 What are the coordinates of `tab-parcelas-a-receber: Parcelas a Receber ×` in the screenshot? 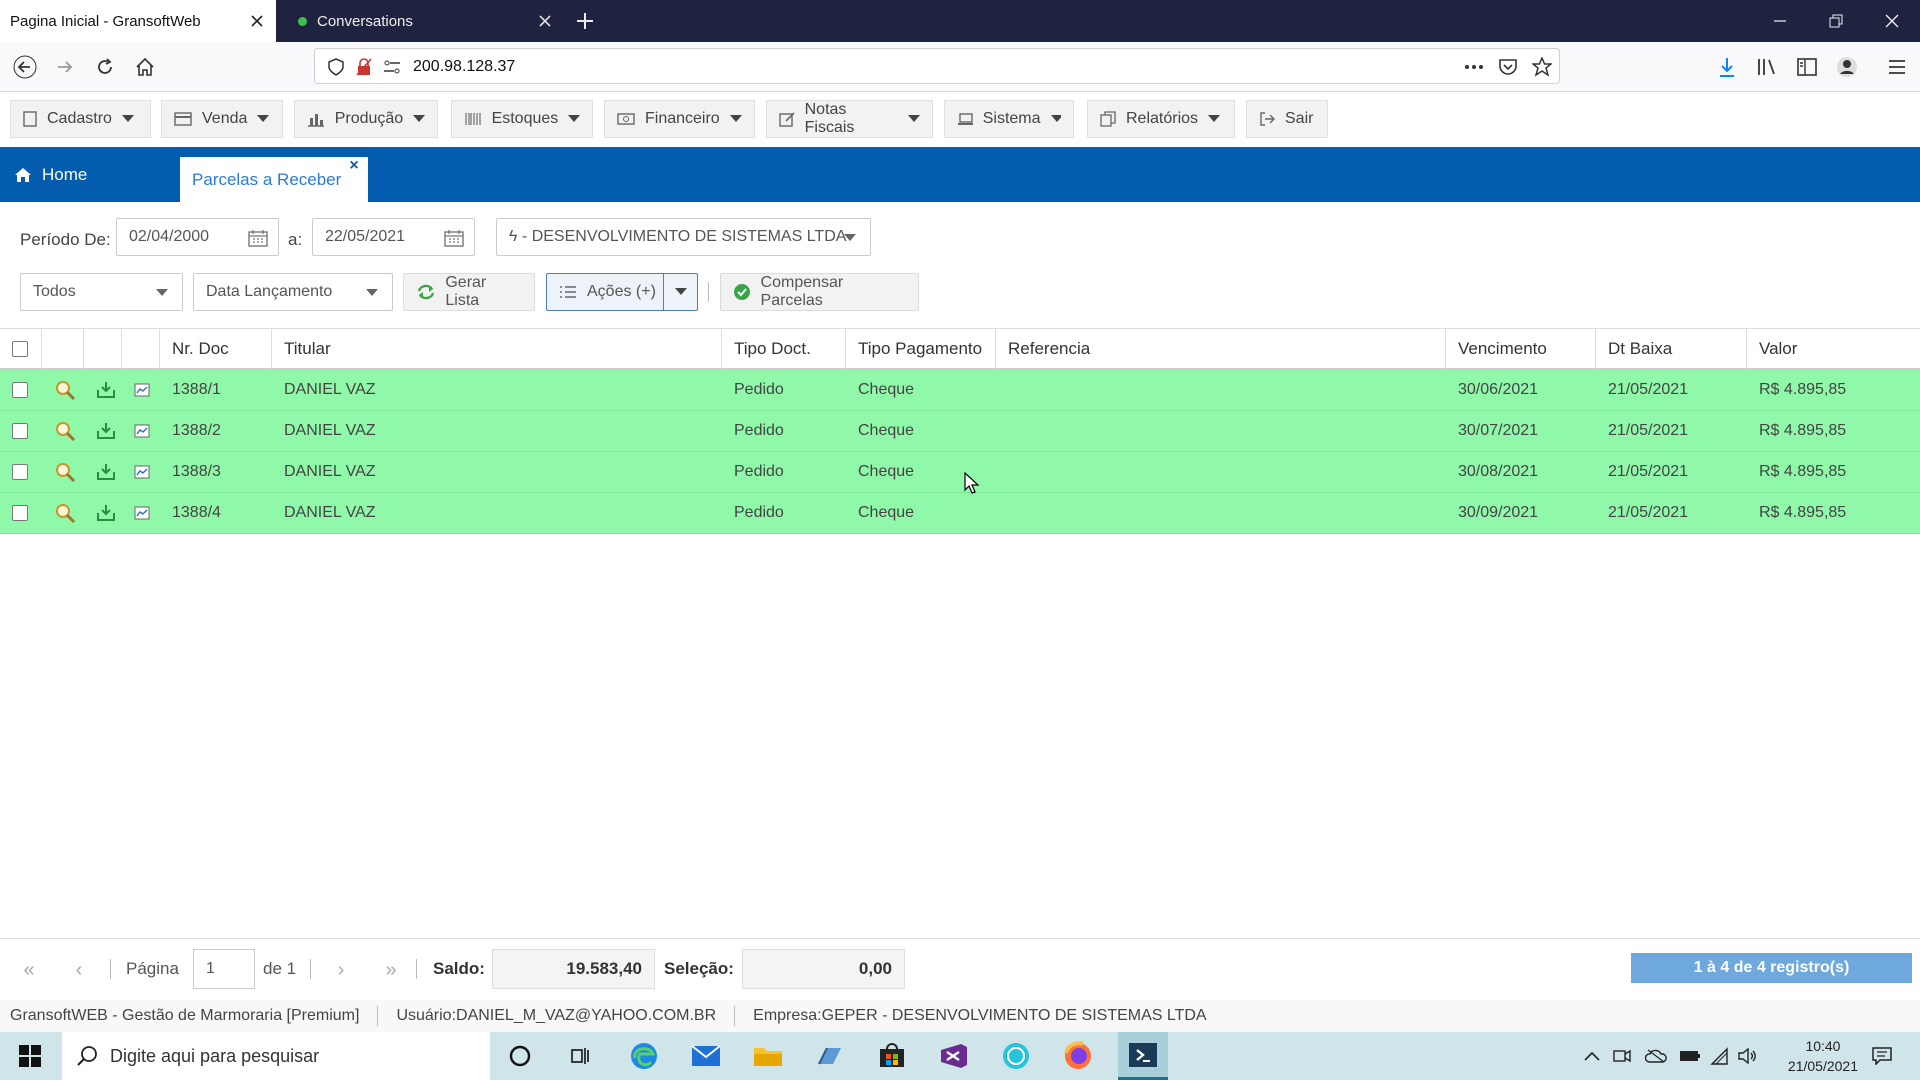 It's located at (274, 179).